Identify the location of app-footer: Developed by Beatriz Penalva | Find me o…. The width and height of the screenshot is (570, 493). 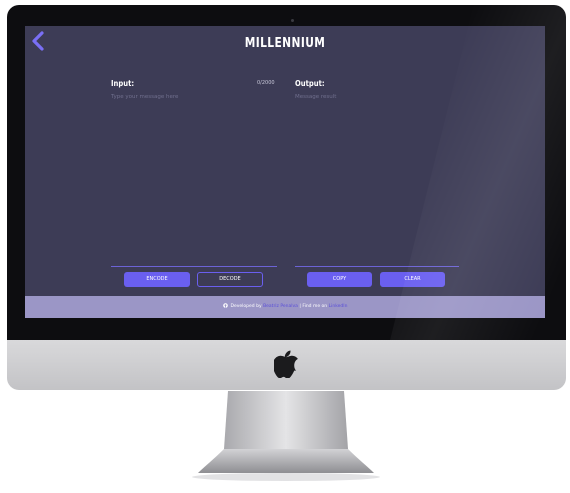
(285, 307).